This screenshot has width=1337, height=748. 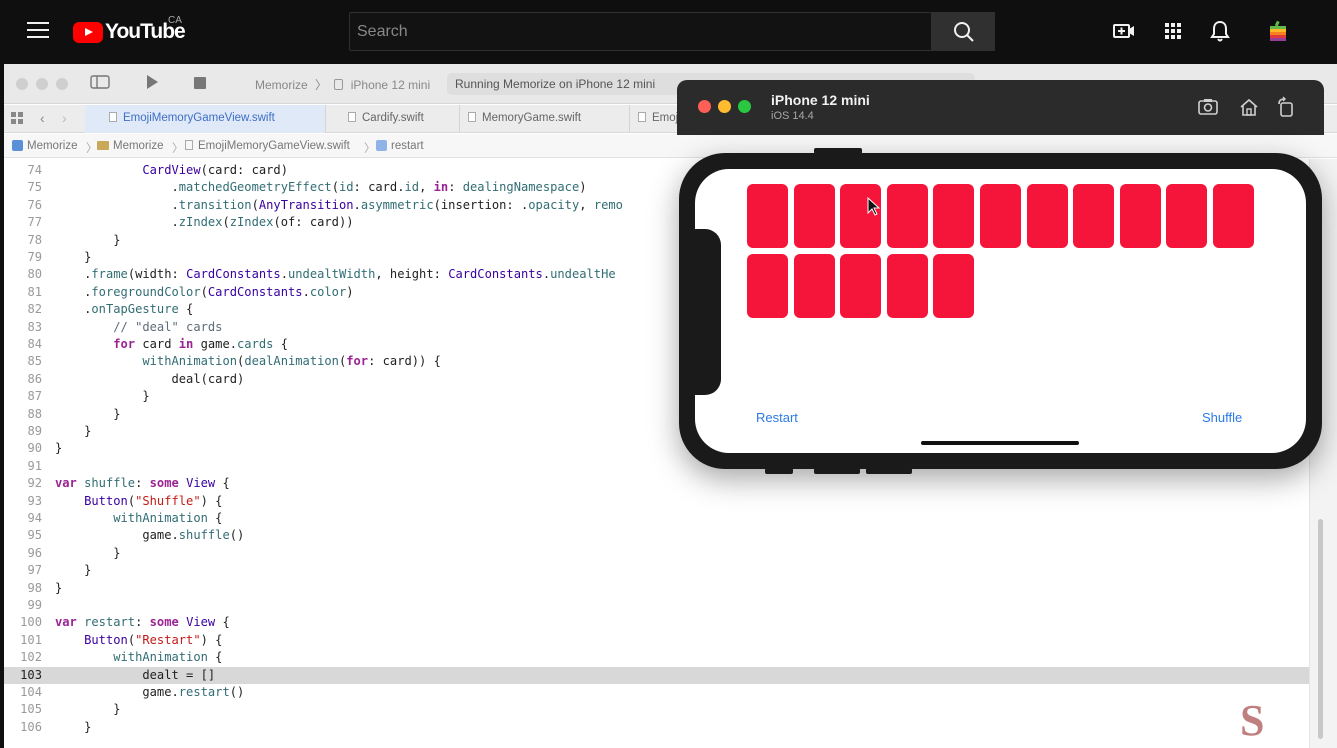 What do you see at coordinates (200, 85) in the screenshot?
I see `stop-icon` at bounding box center [200, 85].